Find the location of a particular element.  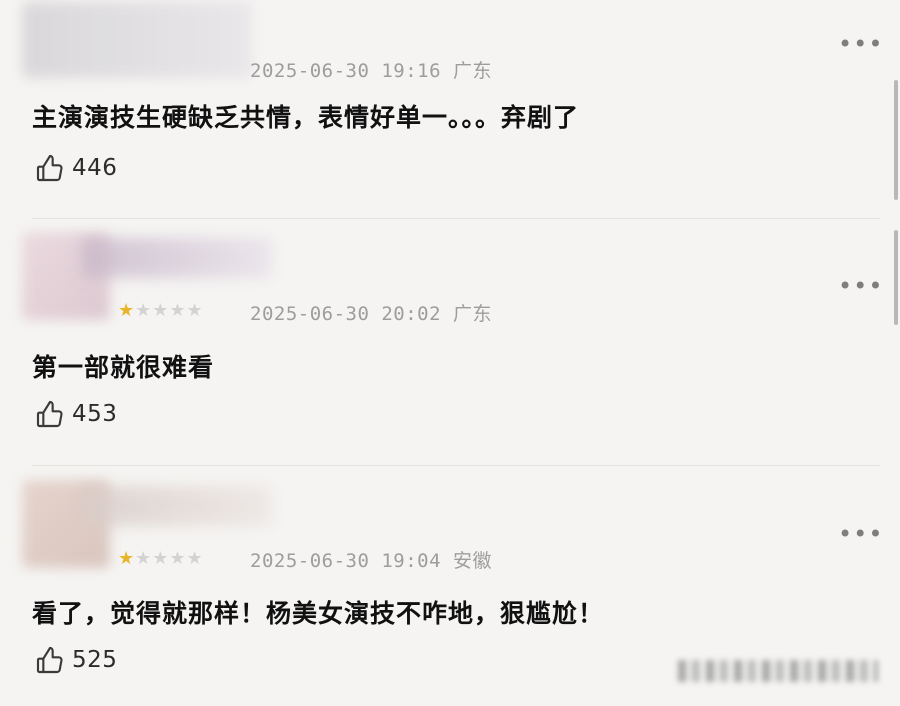

like-button: 446 is located at coordinates (75, 168).